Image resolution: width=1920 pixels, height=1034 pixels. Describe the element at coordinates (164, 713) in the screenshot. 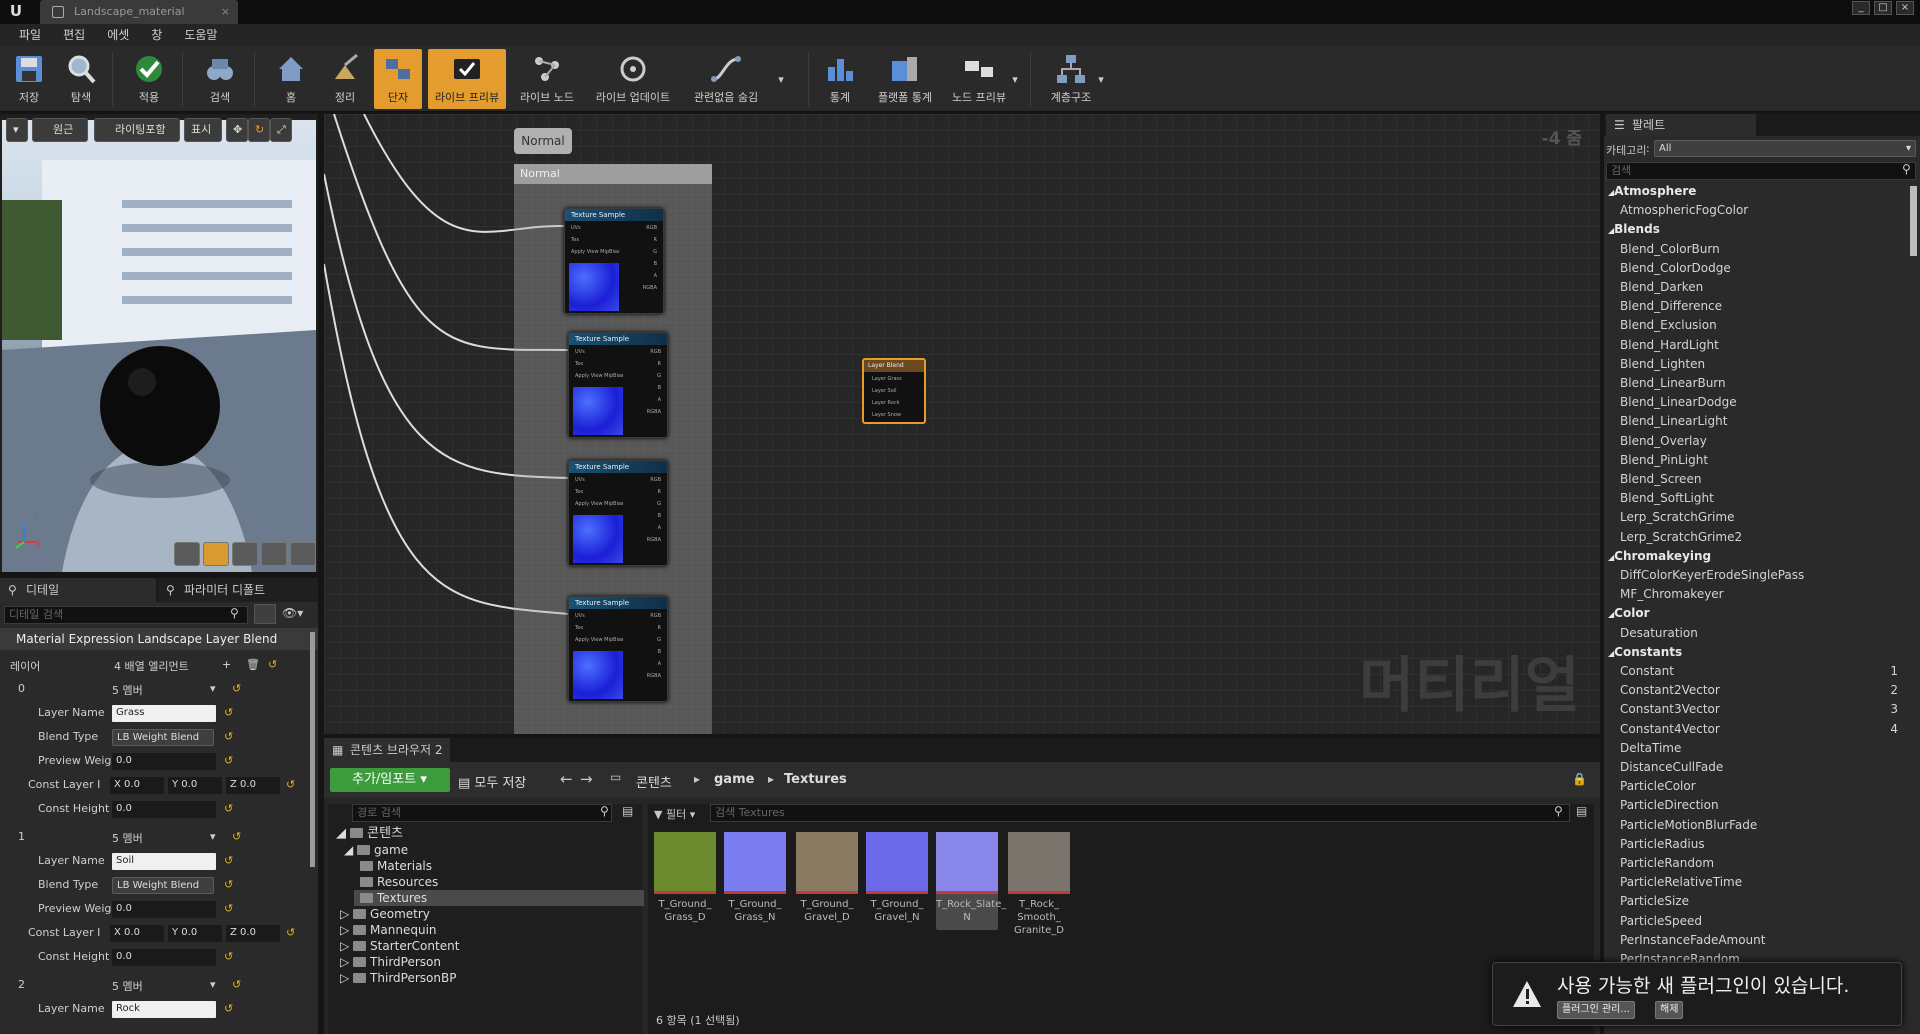

I see `layer-name-field: Grass` at that location.